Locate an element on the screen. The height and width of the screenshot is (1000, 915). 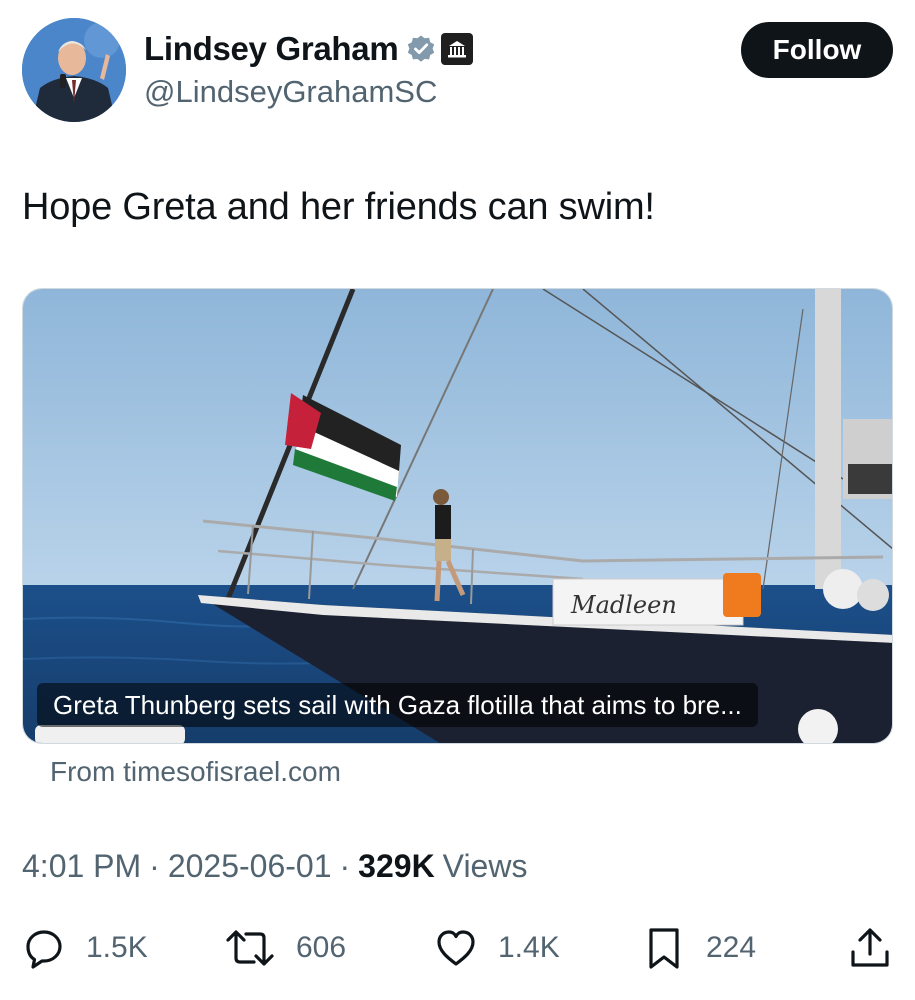
avatar-photo is located at coordinates (74, 70).